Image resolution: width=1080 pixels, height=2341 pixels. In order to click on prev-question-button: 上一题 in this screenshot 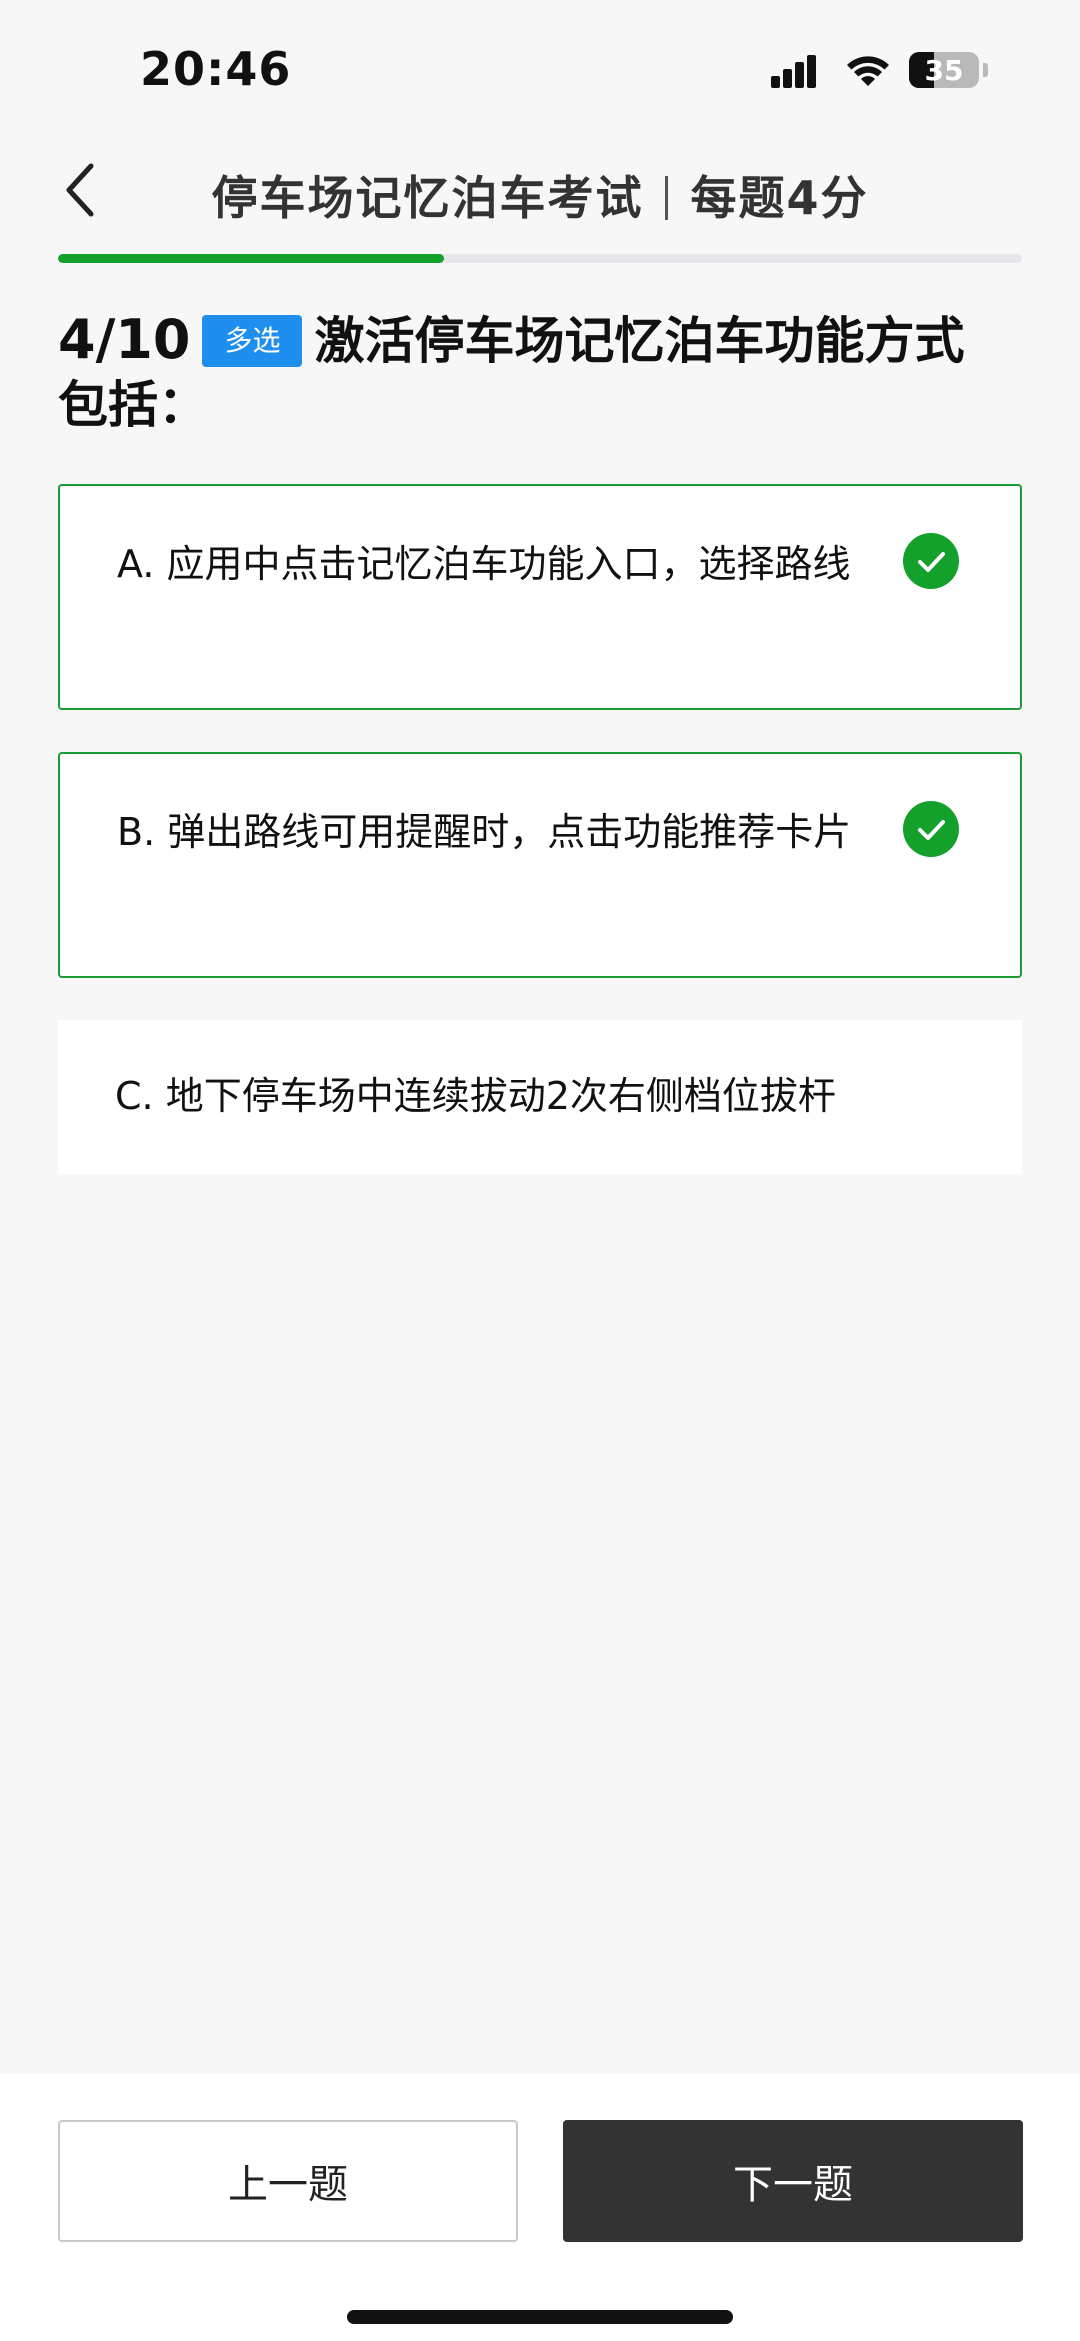, I will do `click(288, 2181)`.